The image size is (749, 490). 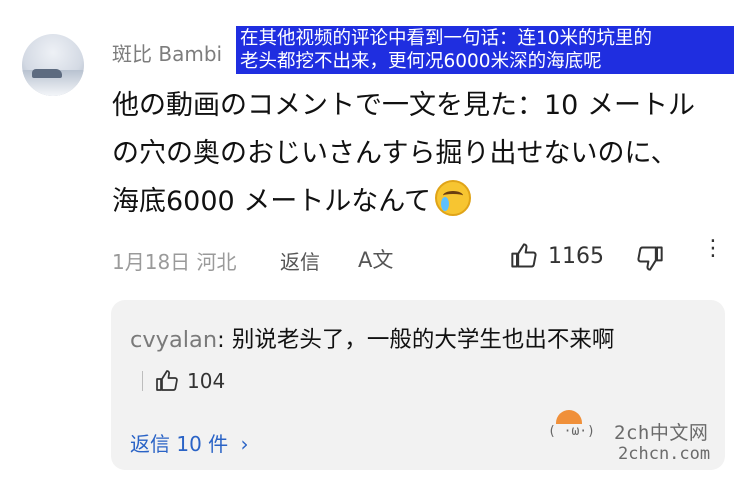 I want to click on like-button: 1165, so click(x=557, y=256).